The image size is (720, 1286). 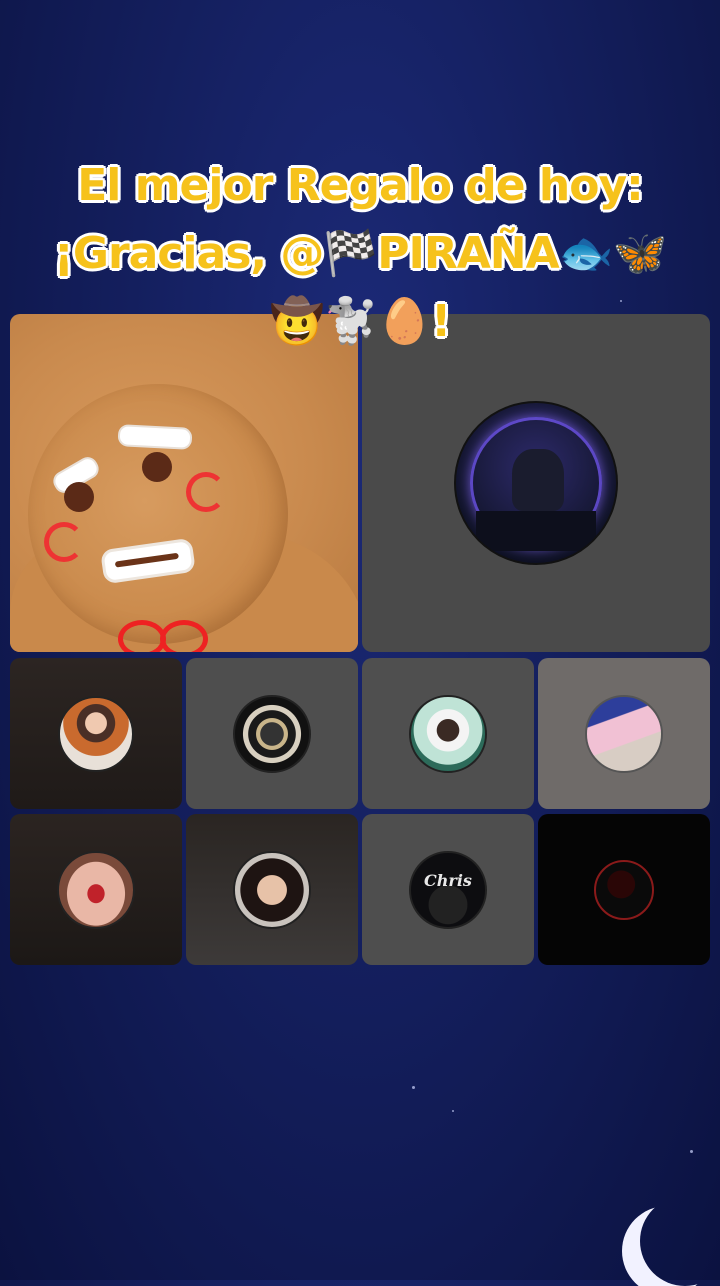 I want to click on doll-girl-avatar, so click(x=96, y=733).